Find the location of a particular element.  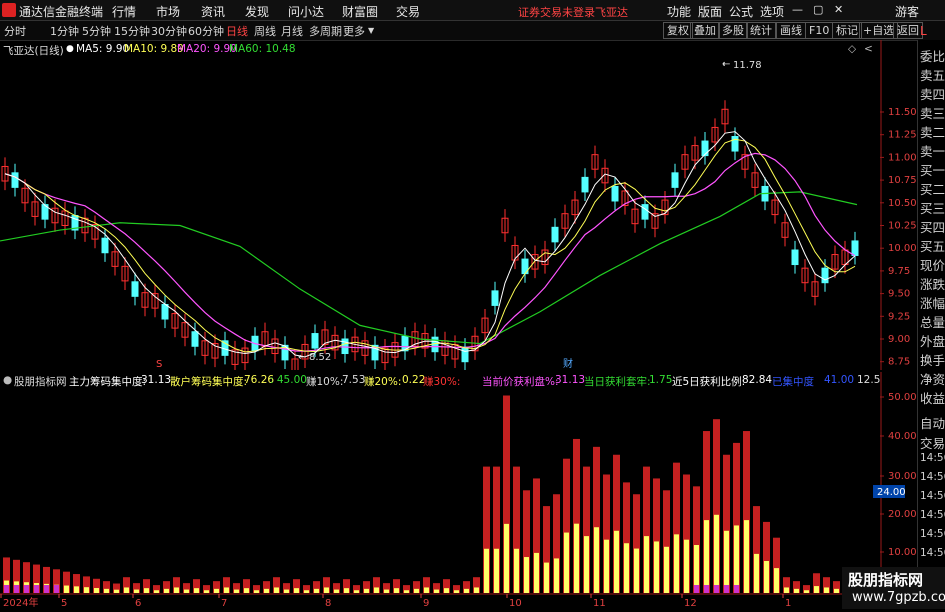

minimize-icon: — is located at coordinates (797, 9).